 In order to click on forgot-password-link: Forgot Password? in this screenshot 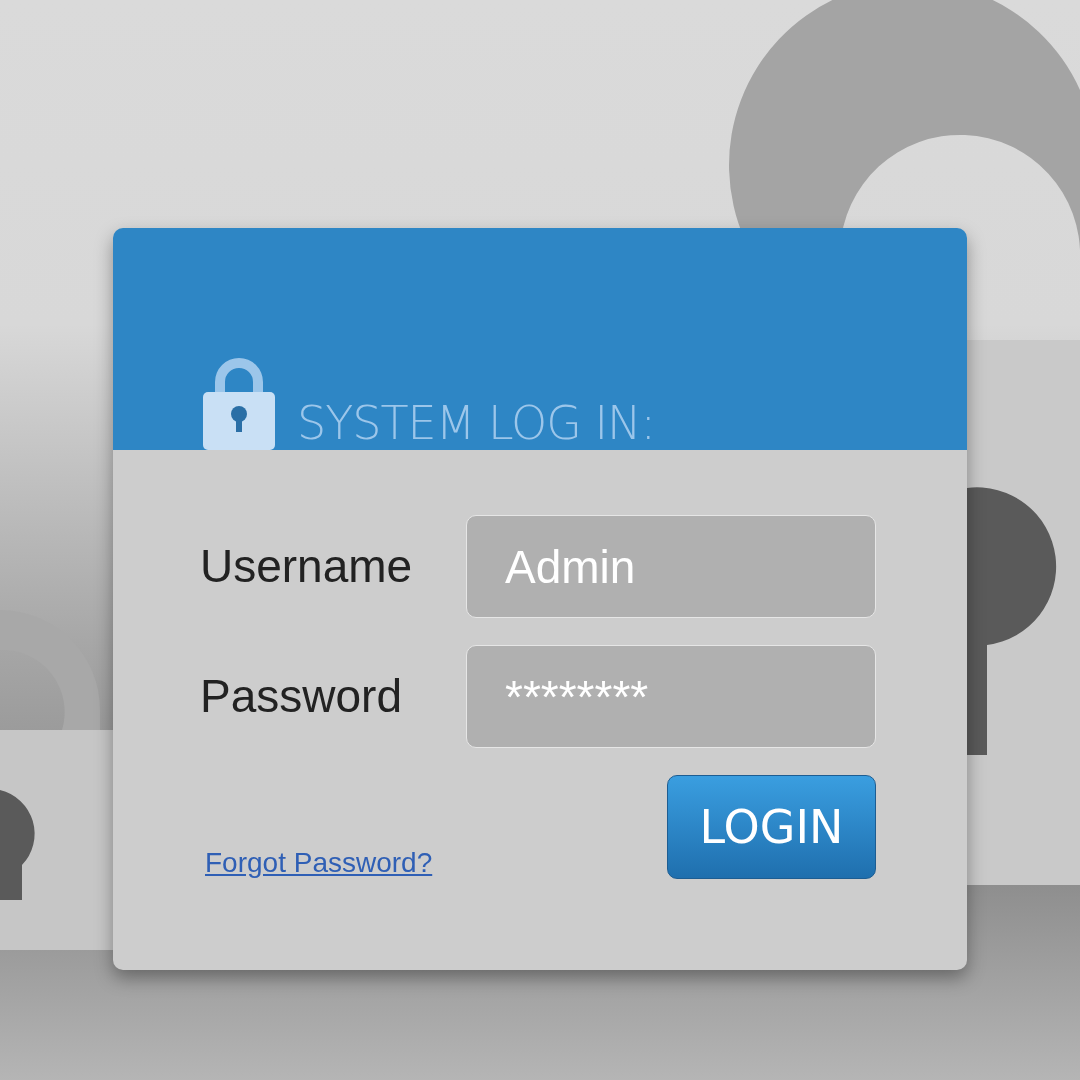, I will do `click(319, 863)`.